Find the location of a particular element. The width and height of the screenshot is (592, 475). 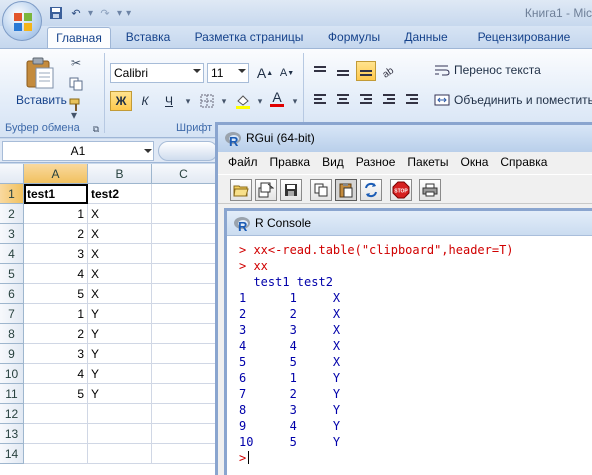

tab-home: Главная is located at coordinates (79, 37).